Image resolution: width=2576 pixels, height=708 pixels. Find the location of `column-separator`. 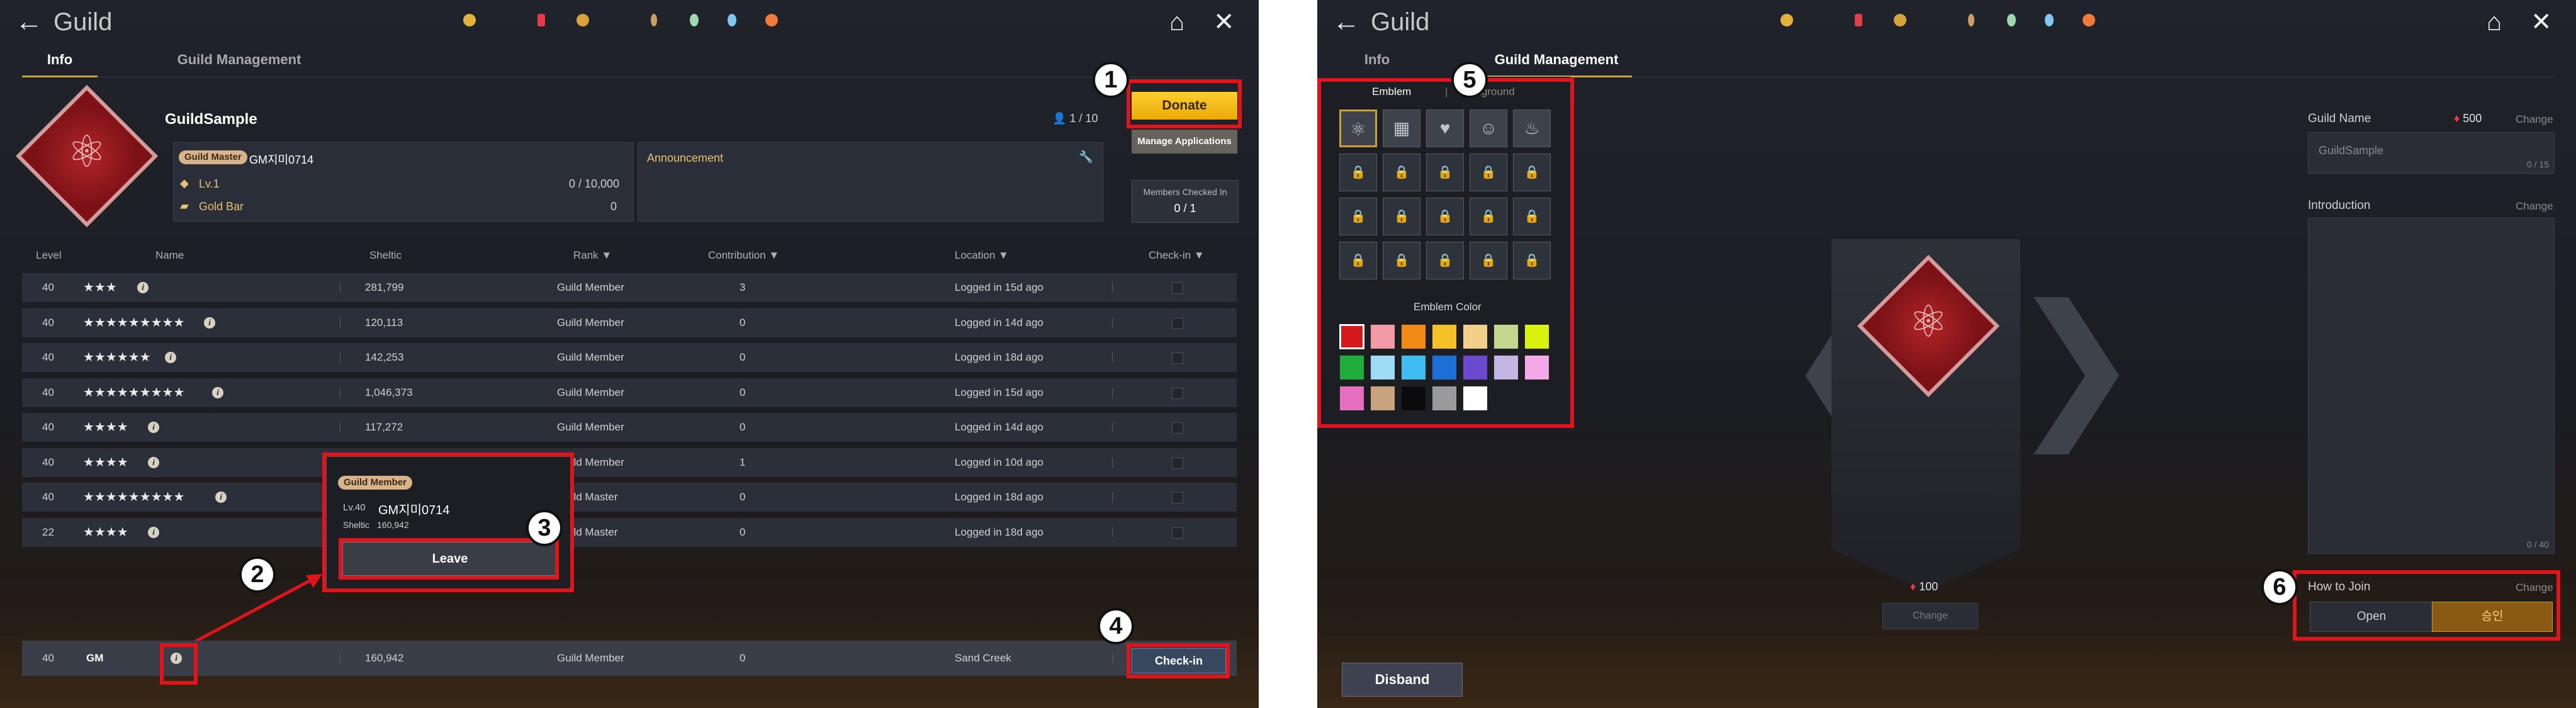

column-separator is located at coordinates (1112, 658).